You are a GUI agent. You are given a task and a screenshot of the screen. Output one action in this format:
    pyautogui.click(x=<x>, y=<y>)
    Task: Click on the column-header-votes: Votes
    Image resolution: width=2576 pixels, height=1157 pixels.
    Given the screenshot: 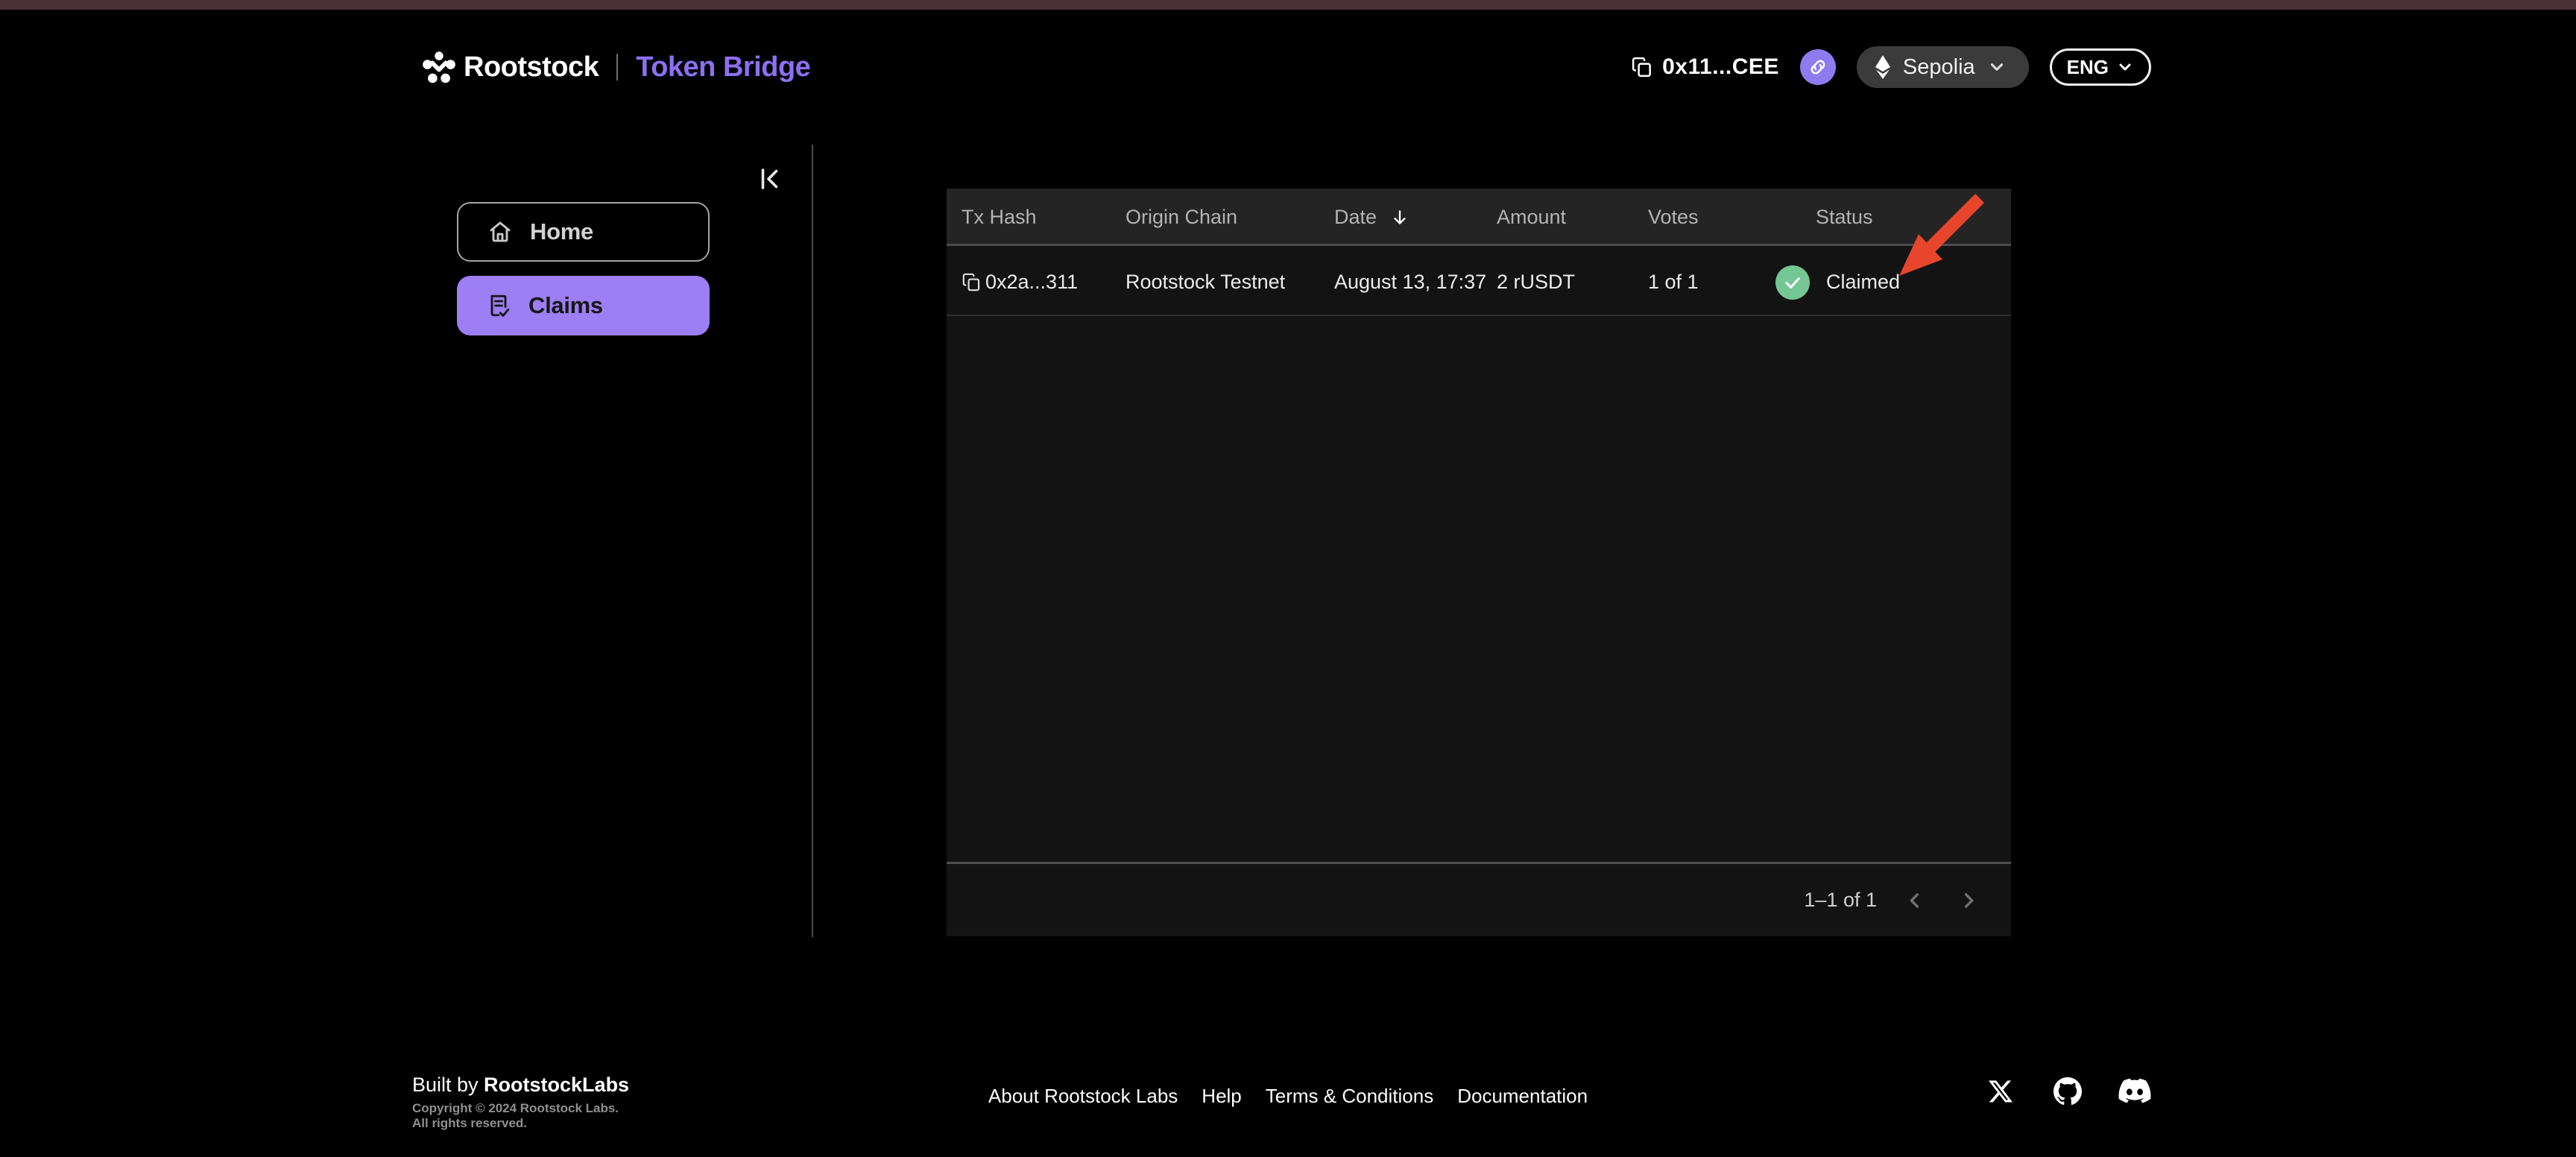 What is the action you would take?
    pyautogui.click(x=1674, y=218)
    